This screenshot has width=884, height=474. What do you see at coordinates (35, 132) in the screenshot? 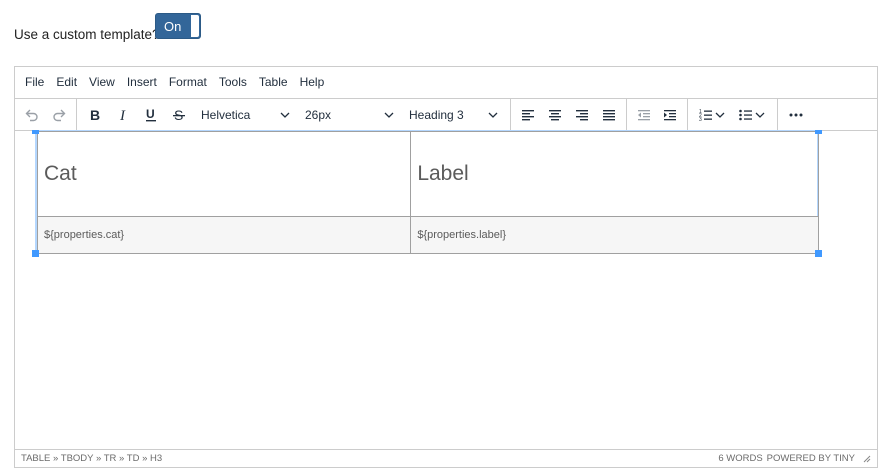
I see `resize-handle-top-left` at bounding box center [35, 132].